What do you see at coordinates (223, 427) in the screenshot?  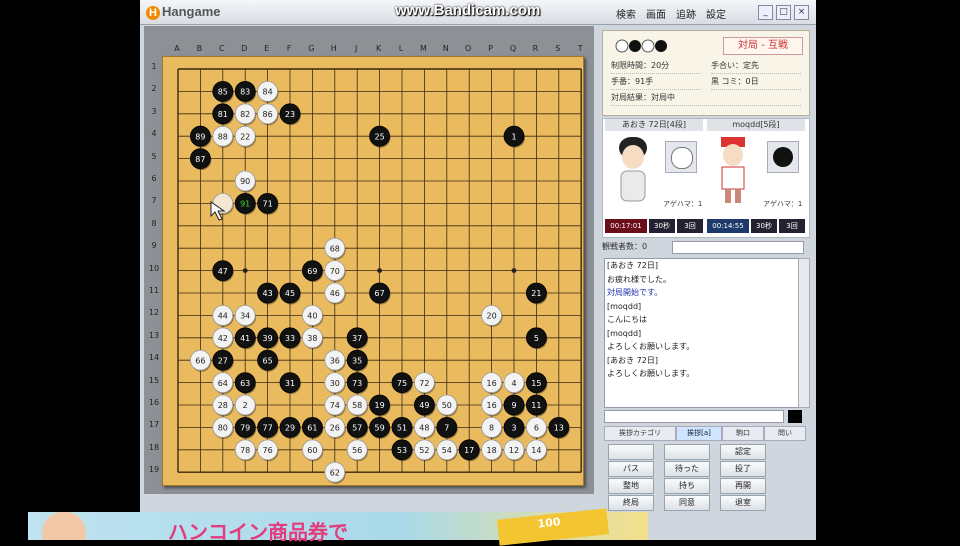 I see `stone-white: 80` at bounding box center [223, 427].